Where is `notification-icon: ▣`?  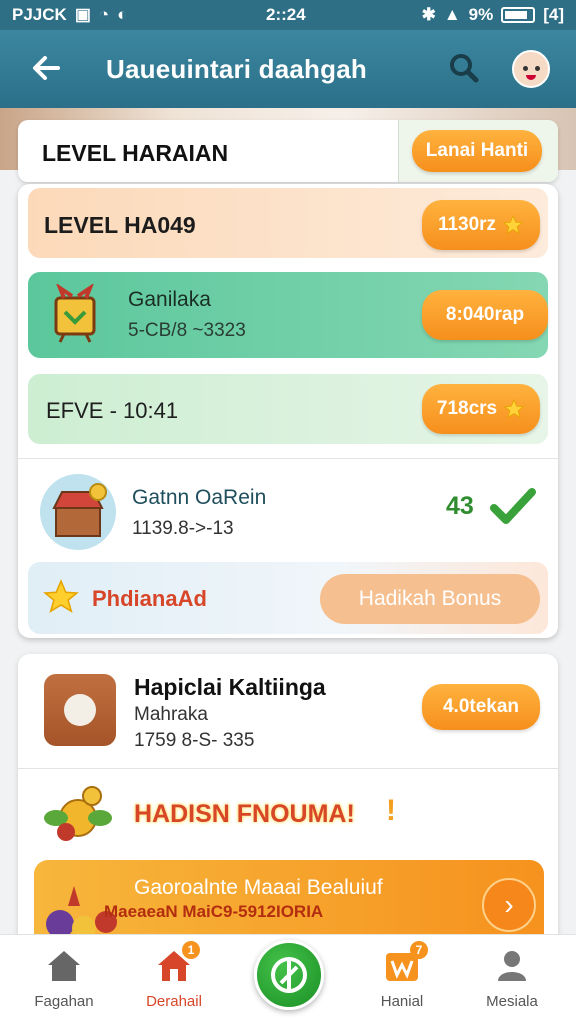 notification-icon: ▣ is located at coordinates (82, 14).